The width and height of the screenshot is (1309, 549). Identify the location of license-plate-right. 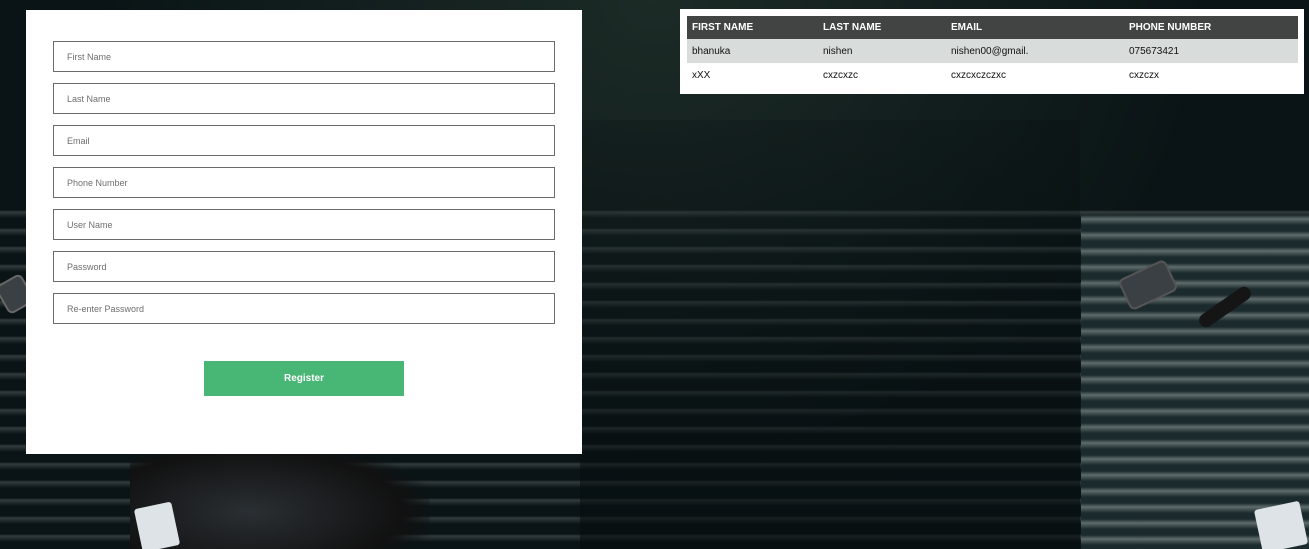
(1281, 524).